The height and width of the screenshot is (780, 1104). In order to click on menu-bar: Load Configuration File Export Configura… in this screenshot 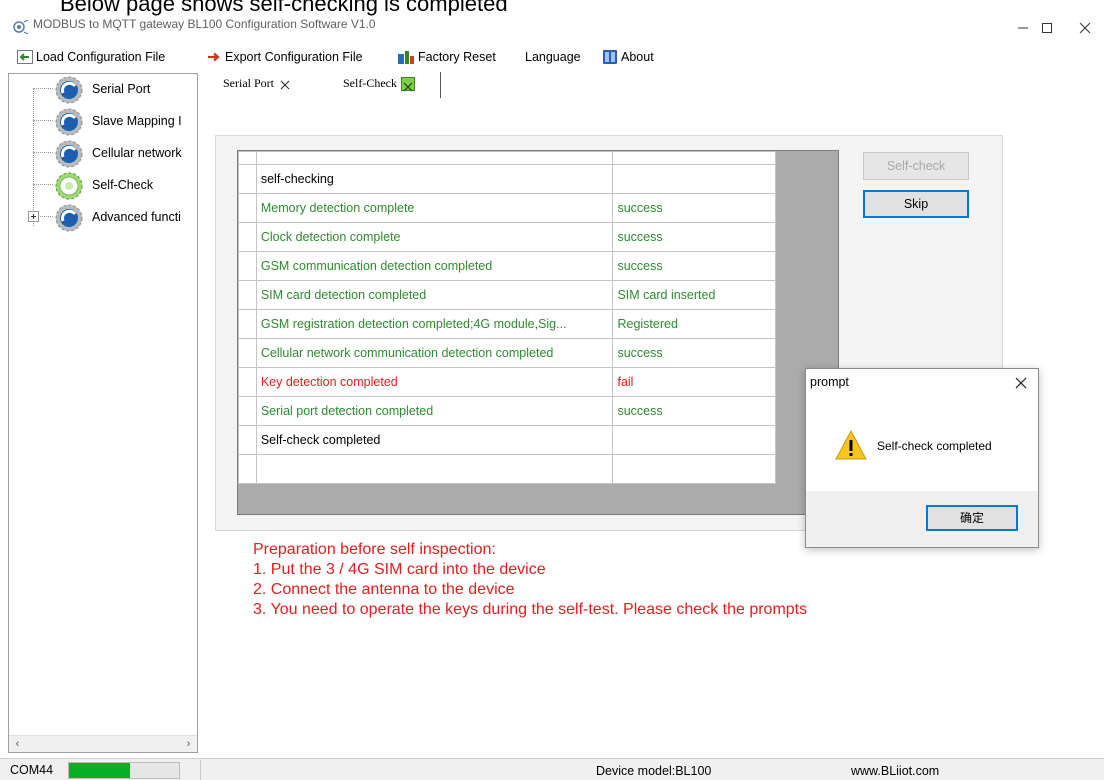, I will do `click(552, 56)`.